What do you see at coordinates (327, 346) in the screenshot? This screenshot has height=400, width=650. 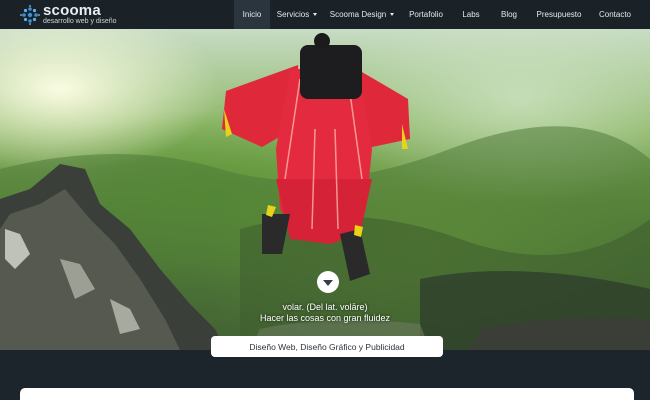 I see `services-tagline: Diseño Web, Diseño Gráfico y Publicidad` at bounding box center [327, 346].